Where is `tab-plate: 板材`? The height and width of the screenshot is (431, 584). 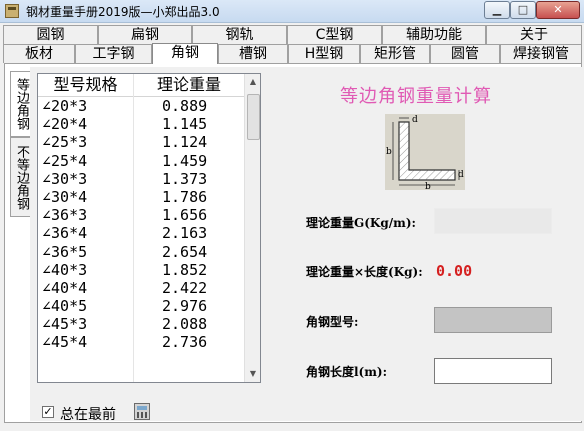 tab-plate: 板材 is located at coordinates (39, 53).